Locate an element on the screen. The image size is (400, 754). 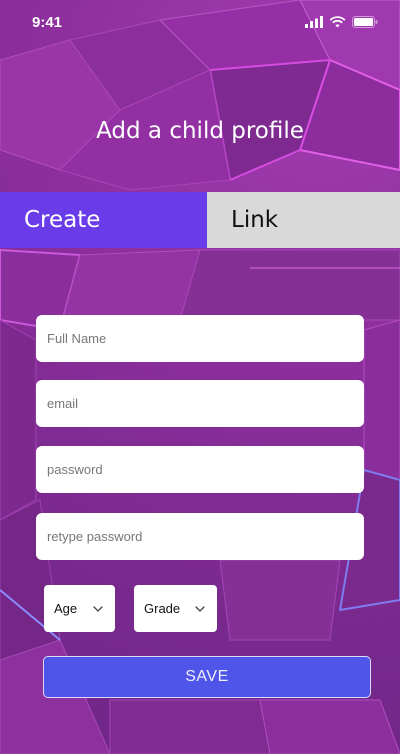
grade-select: Grade is located at coordinates (175, 608).